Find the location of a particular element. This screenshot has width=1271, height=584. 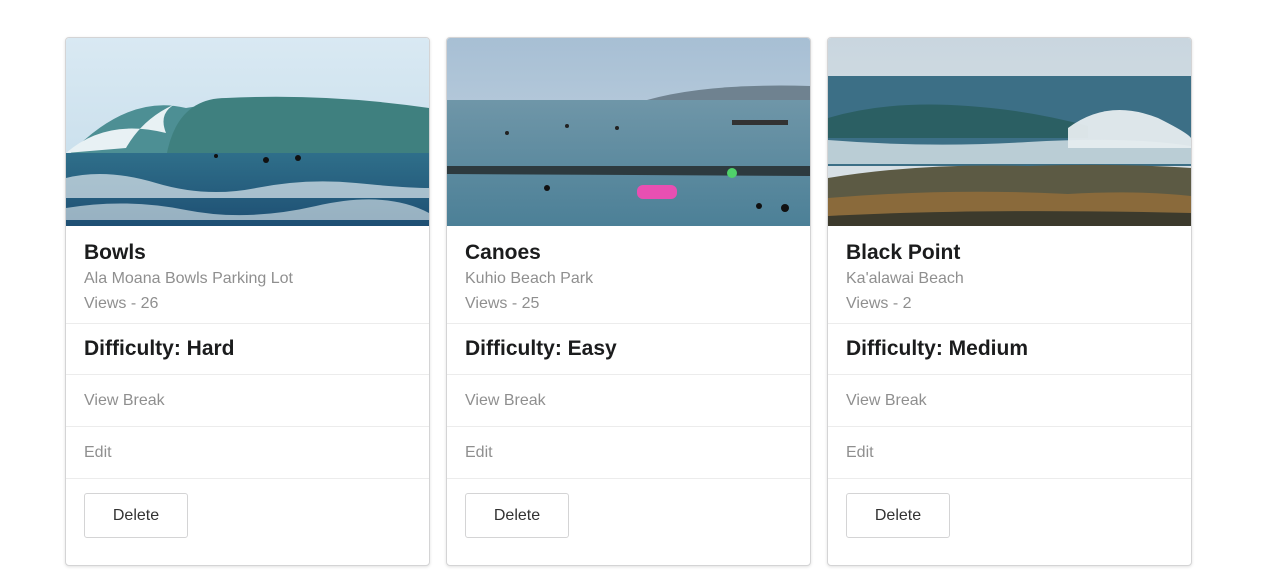

break-views: Views - 26 is located at coordinates (121, 303).